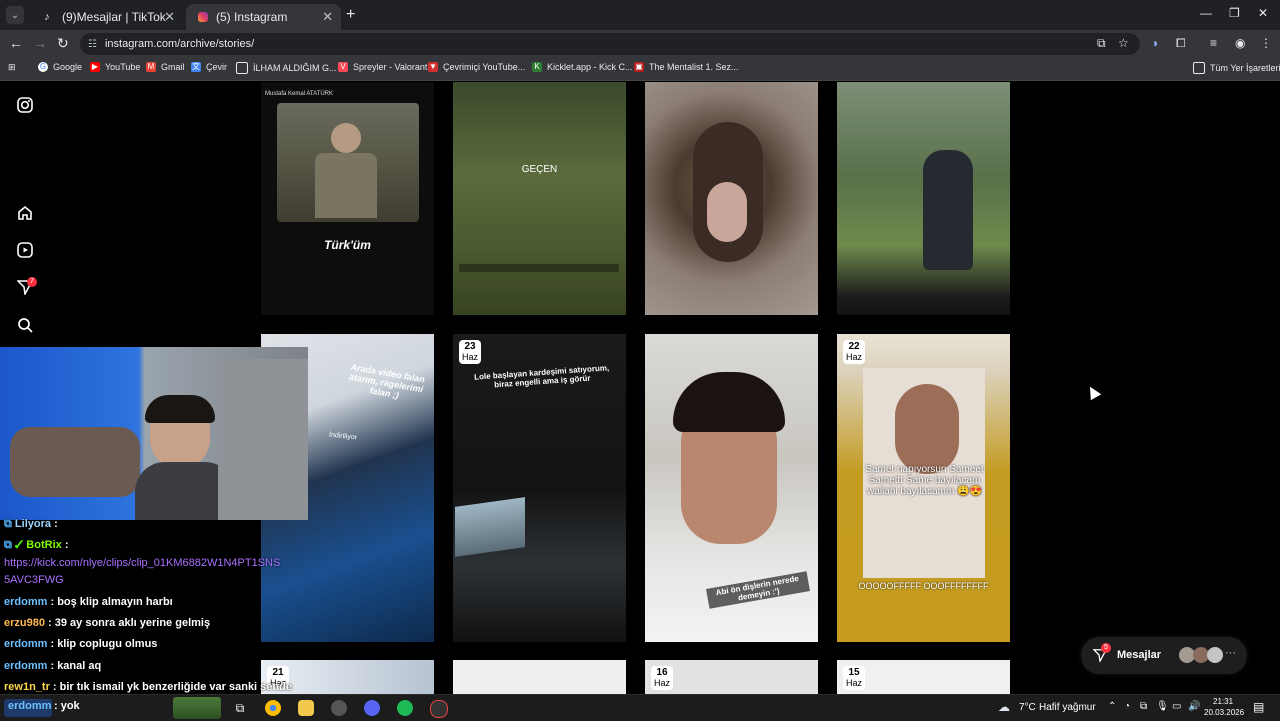 Image resolution: width=1280 pixels, height=721 pixels. What do you see at coordinates (1101, 43) in the screenshot?
I see `install-app-icon: ⧉` at bounding box center [1101, 43].